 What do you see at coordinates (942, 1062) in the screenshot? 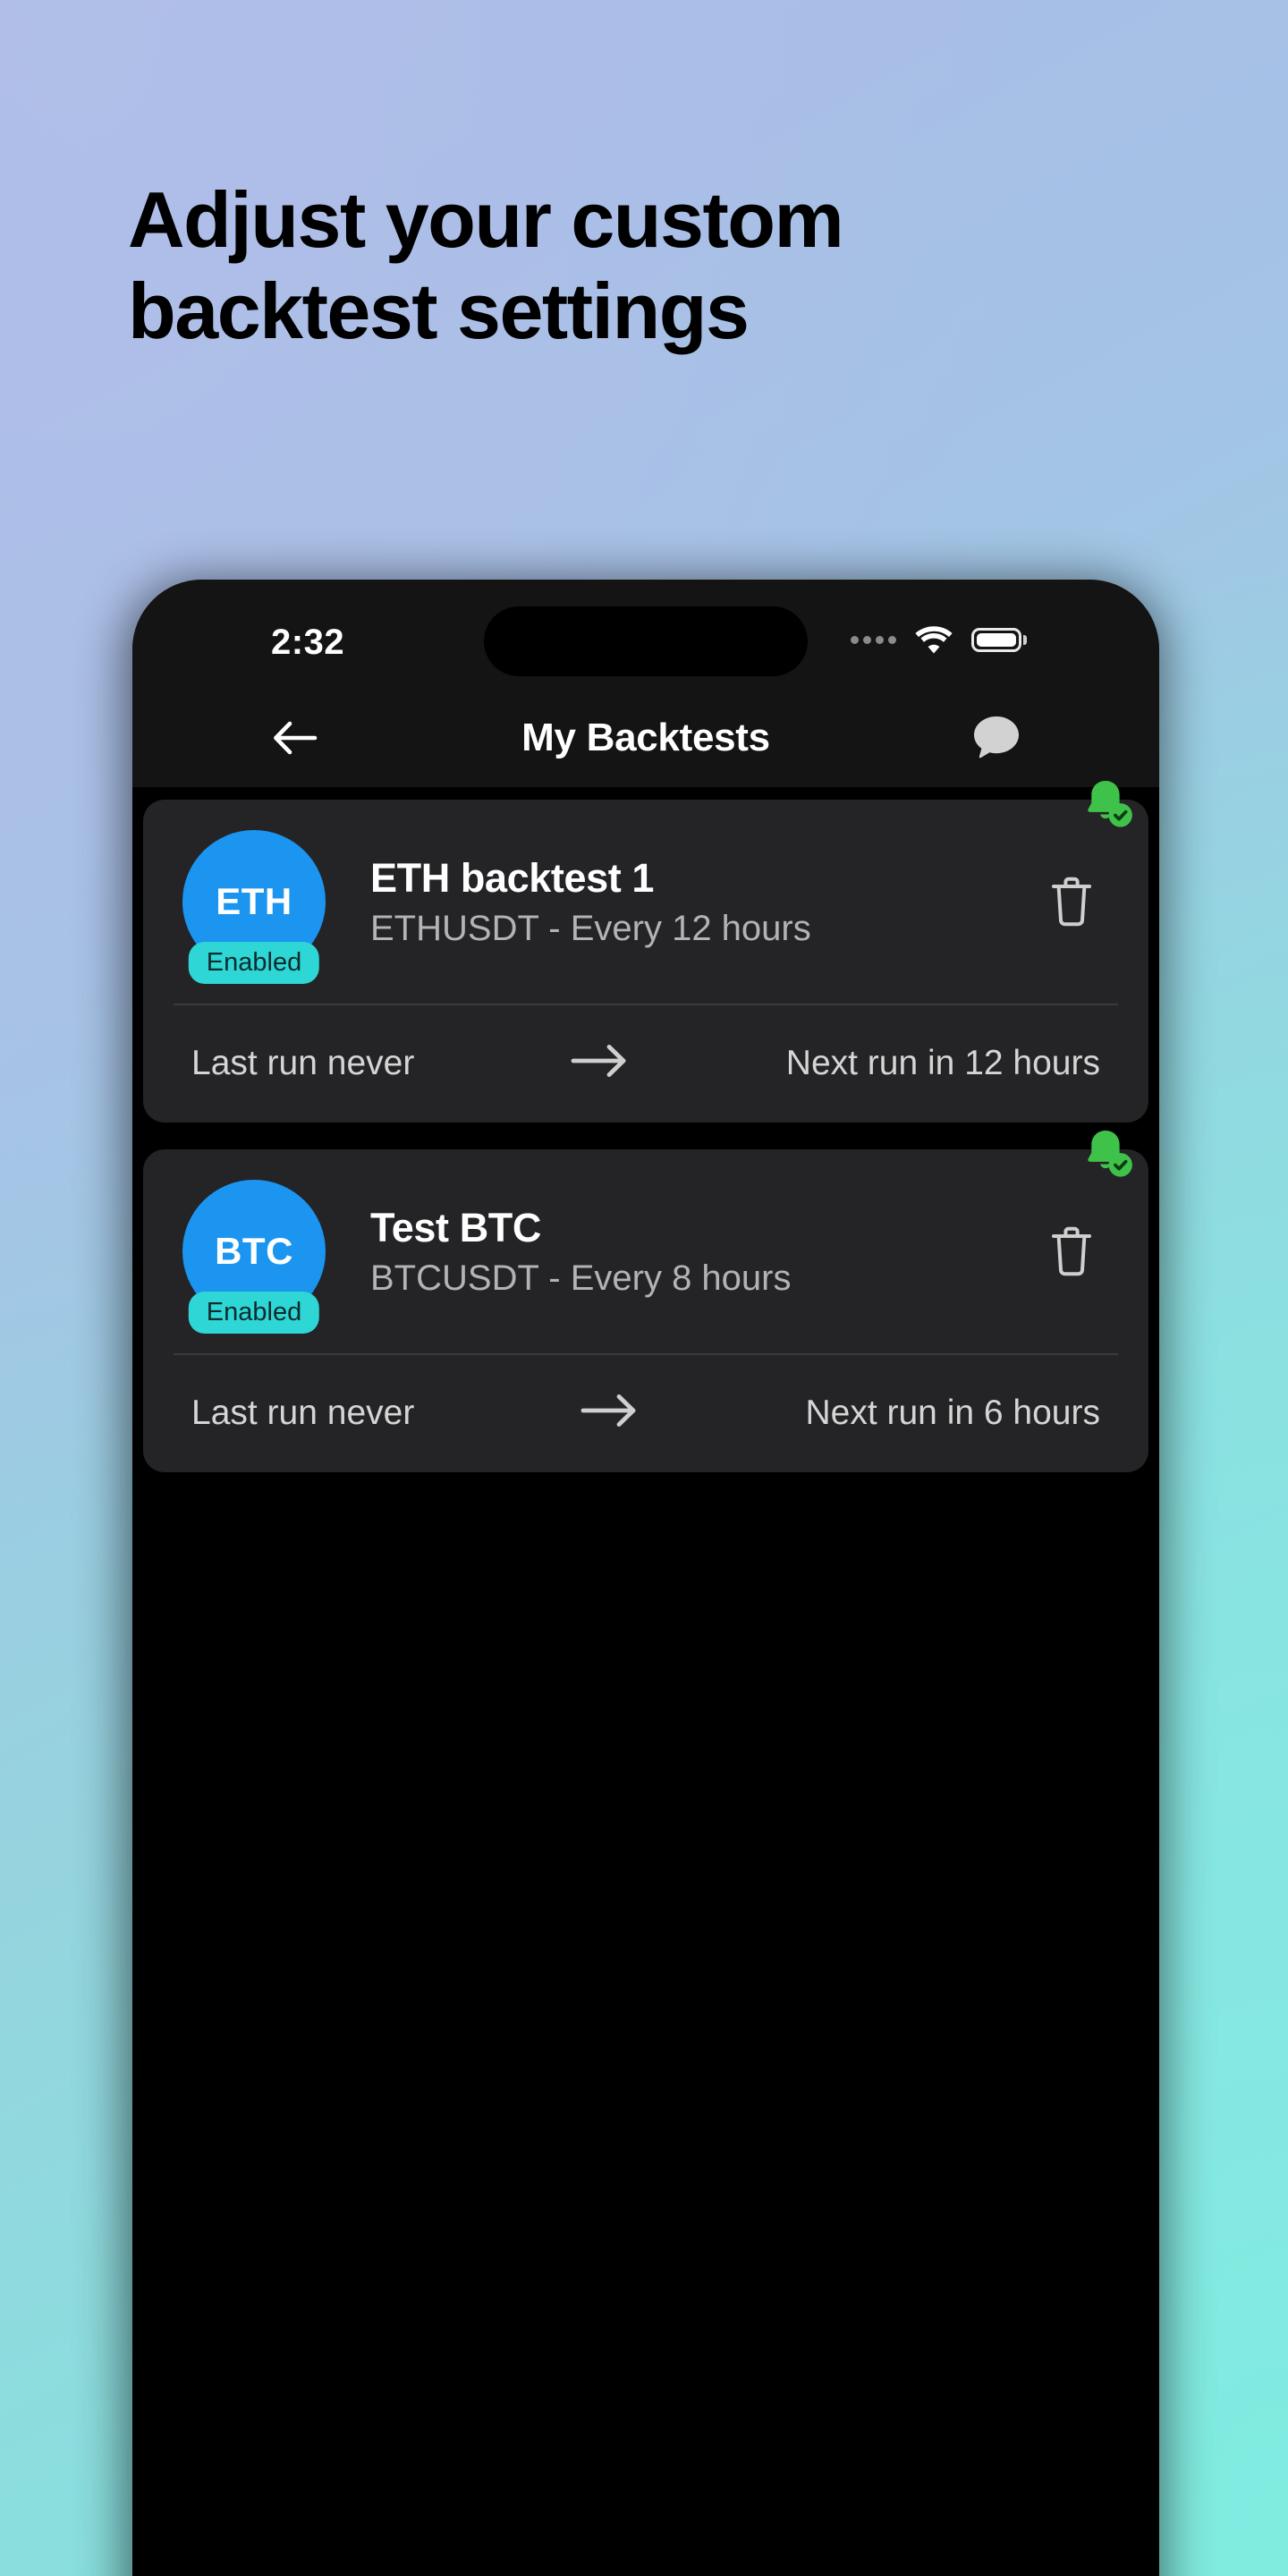
I see `next-run-label: Next run in 12 hours` at bounding box center [942, 1062].